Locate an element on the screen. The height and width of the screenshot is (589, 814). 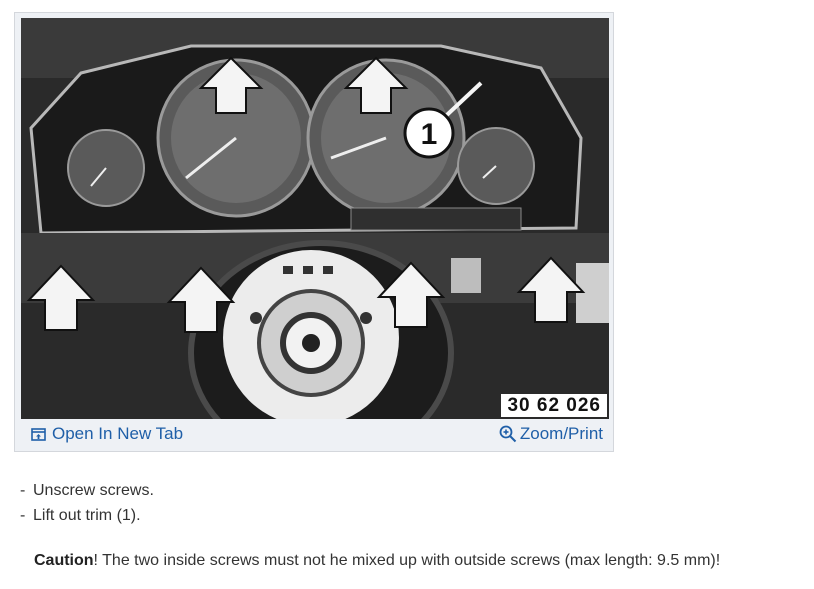
zoom-print-label: Zoom/Print is located at coordinates (561, 433).